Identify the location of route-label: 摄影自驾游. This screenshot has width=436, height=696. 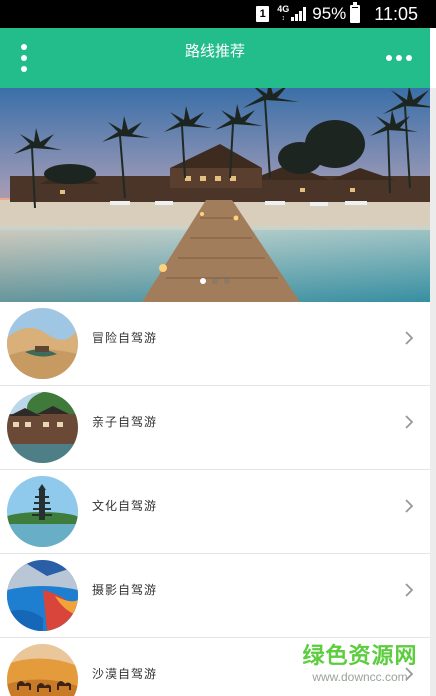
(125, 590).